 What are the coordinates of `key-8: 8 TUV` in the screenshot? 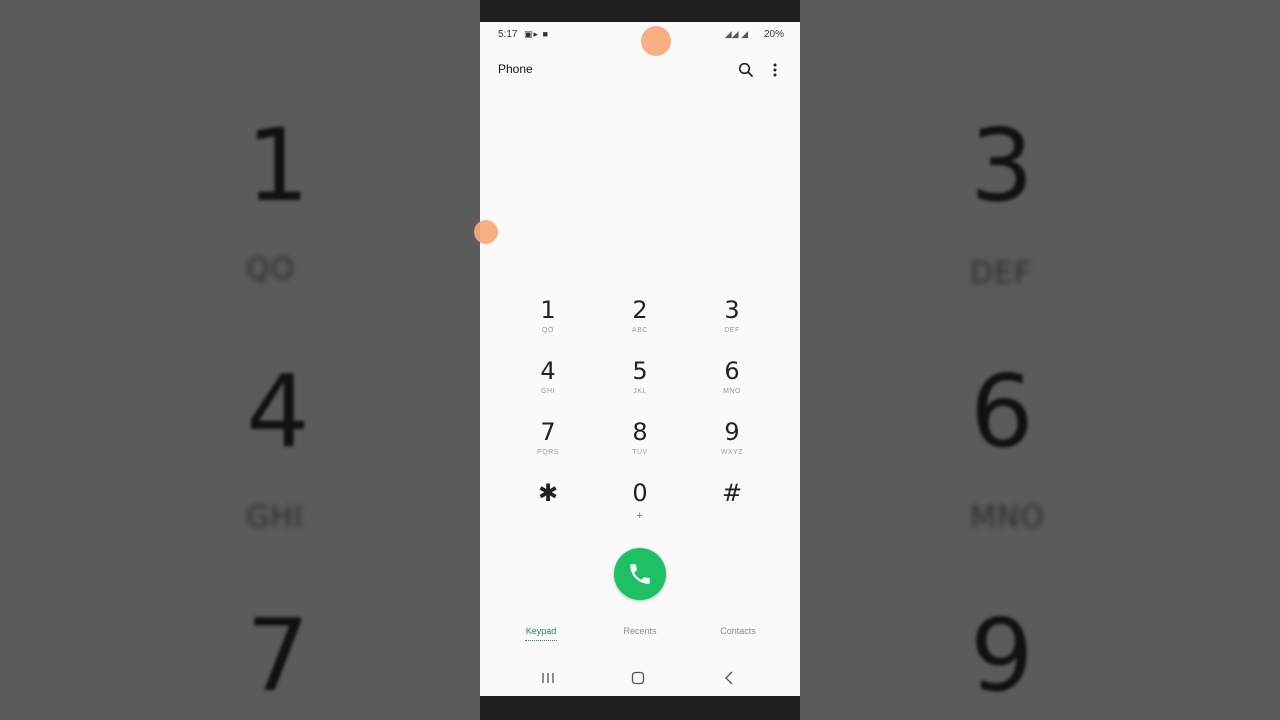 It's located at (640, 442).